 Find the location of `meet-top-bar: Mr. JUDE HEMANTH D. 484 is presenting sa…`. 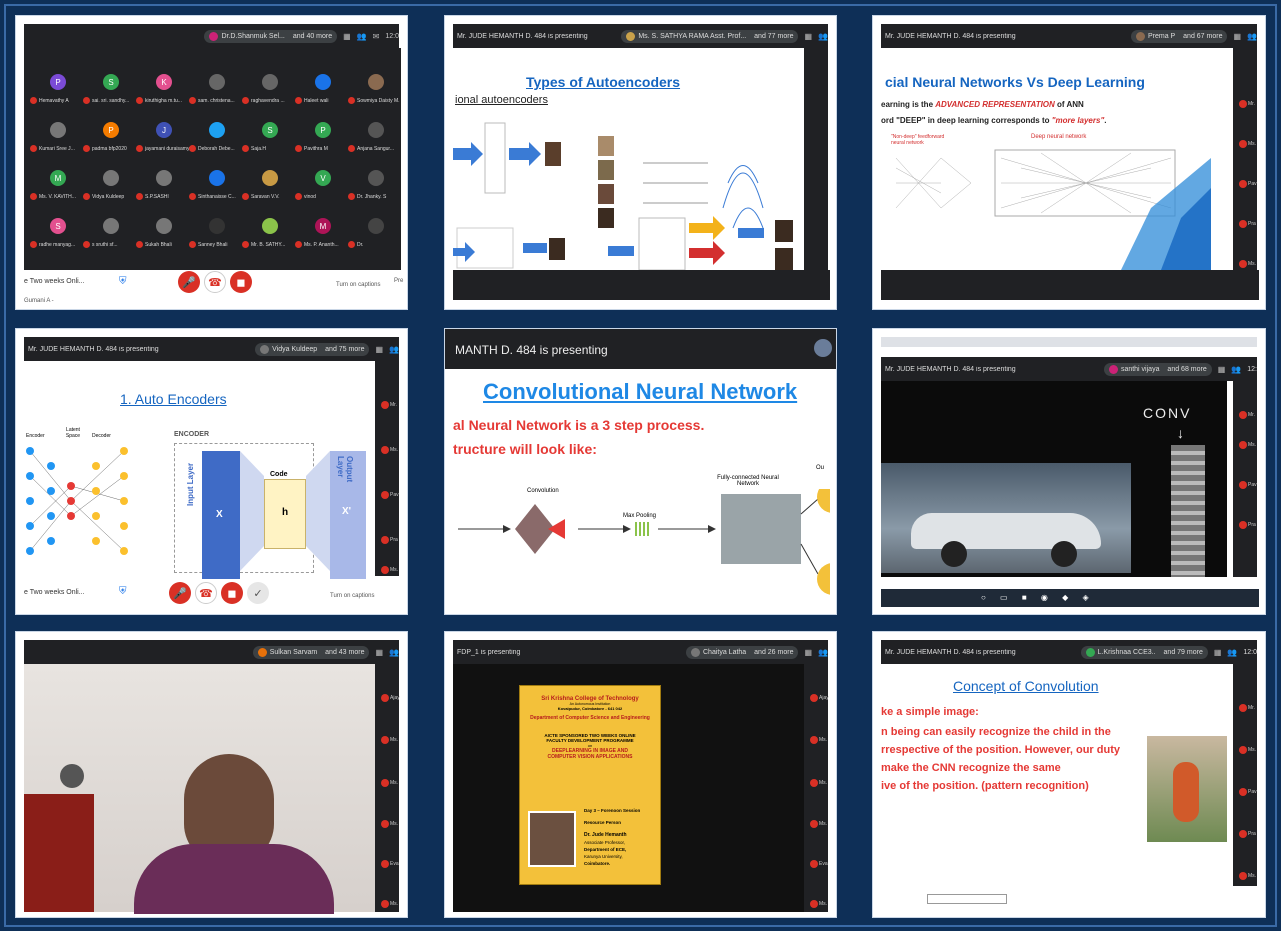

meet-top-bar: Mr. JUDE HEMANTH D. 484 is presenting sa… is located at coordinates (1069, 369).